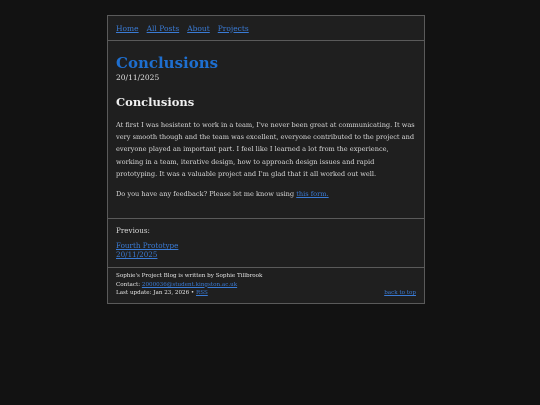 The height and width of the screenshot is (405, 540). I want to click on footer-update: Last update: Jan 23, 2026 • RSS, so click(162, 293).